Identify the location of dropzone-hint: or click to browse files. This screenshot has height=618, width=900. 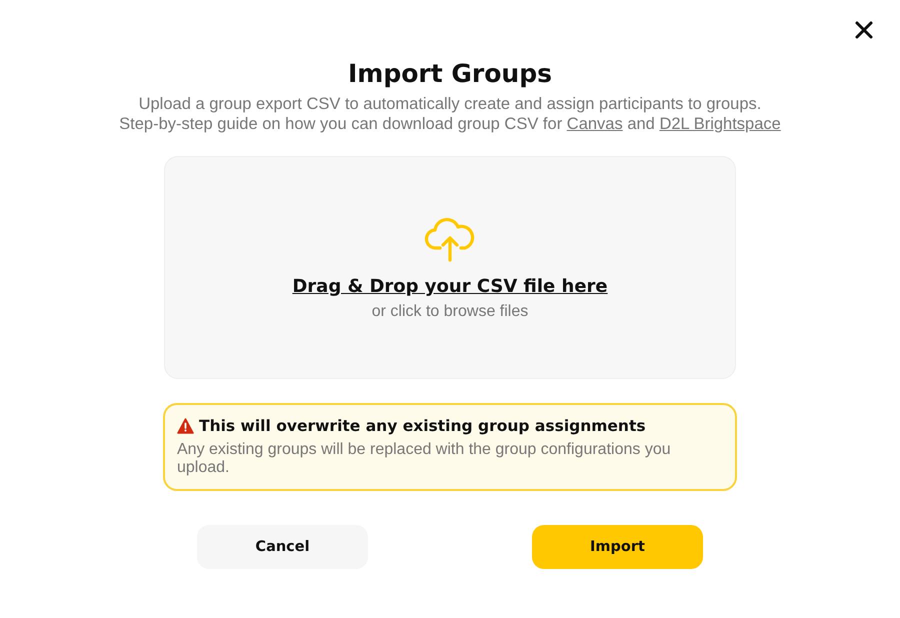
(450, 312).